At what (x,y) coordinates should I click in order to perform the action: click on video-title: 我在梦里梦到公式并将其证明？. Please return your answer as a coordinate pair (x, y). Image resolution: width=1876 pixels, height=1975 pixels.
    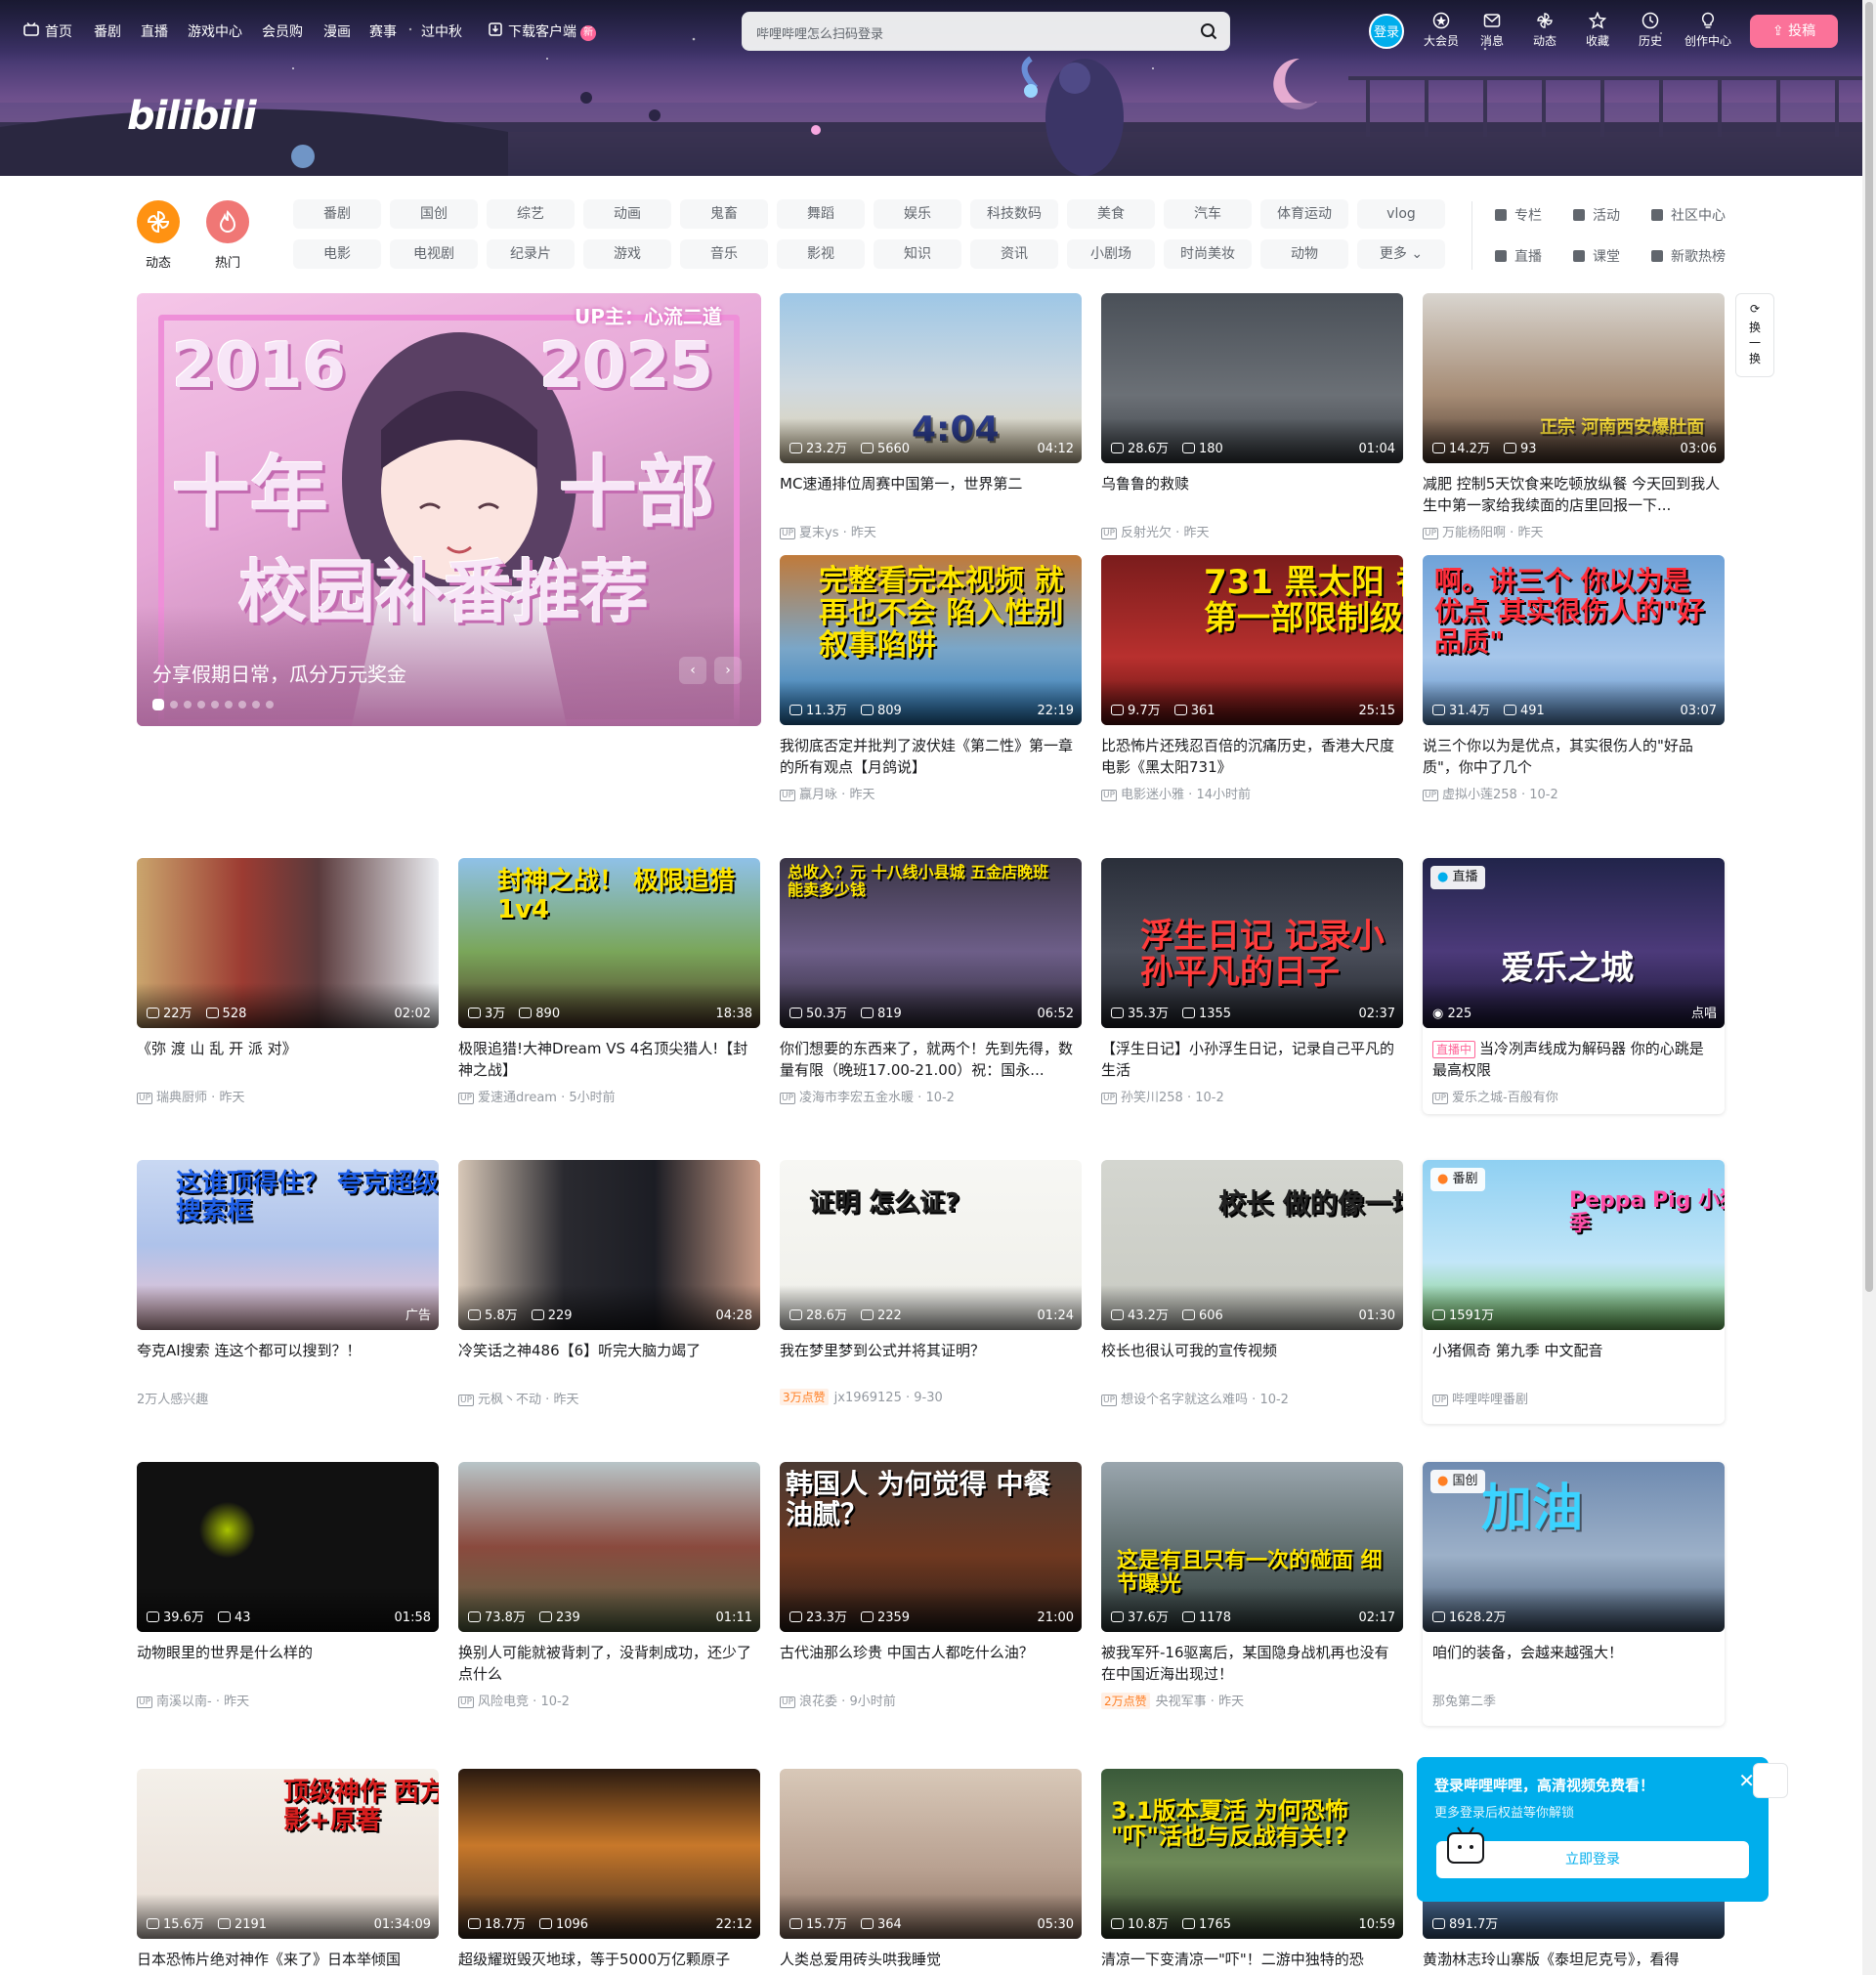
    Looking at the image, I should click on (931, 1362).